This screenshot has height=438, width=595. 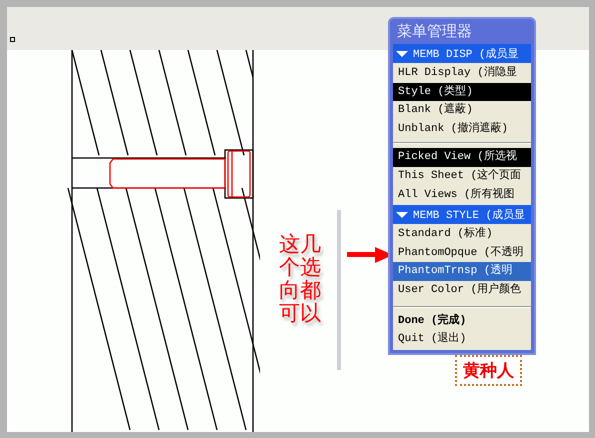 I want to click on section-header: MEMB STYLE (成员显, so click(x=462, y=214).